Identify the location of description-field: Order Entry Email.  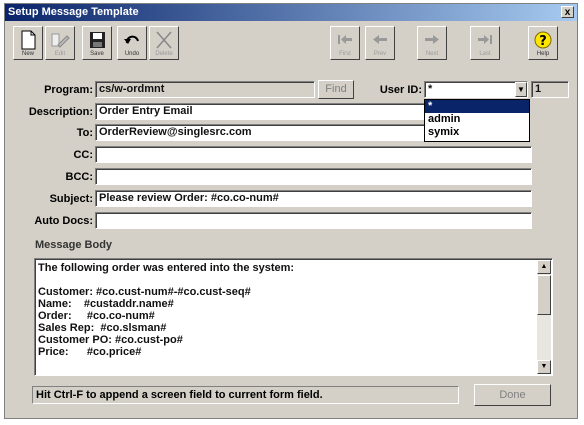
(260, 111).